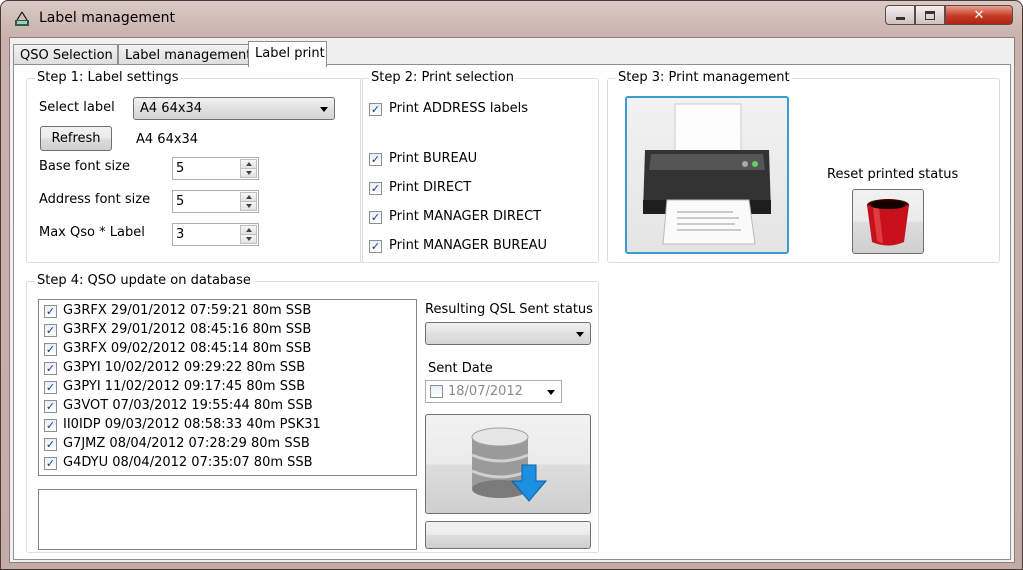 The height and width of the screenshot is (570, 1023). Describe the element at coordinates (95, 199) in the screenshot. I see `address-font-size-label: Address font size` at that location.